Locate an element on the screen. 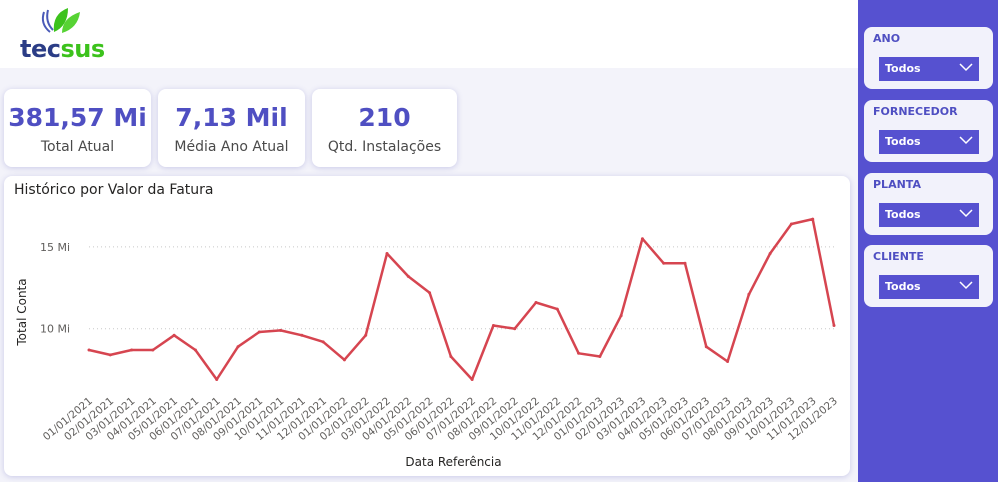  logo-wordmark: tecsus is located at coordinates (62, 49).